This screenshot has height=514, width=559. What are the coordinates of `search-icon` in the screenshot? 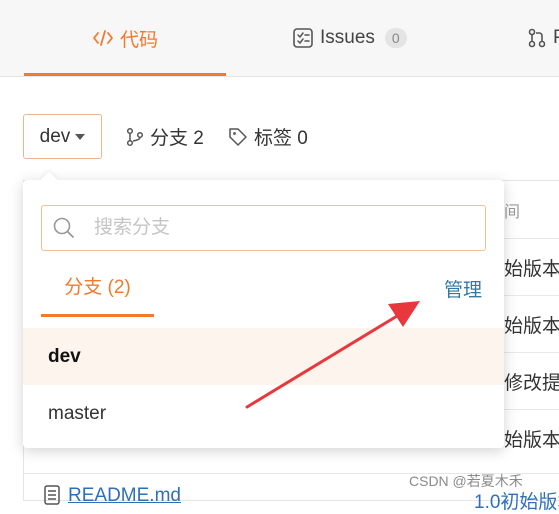 It's located at (64, 228).